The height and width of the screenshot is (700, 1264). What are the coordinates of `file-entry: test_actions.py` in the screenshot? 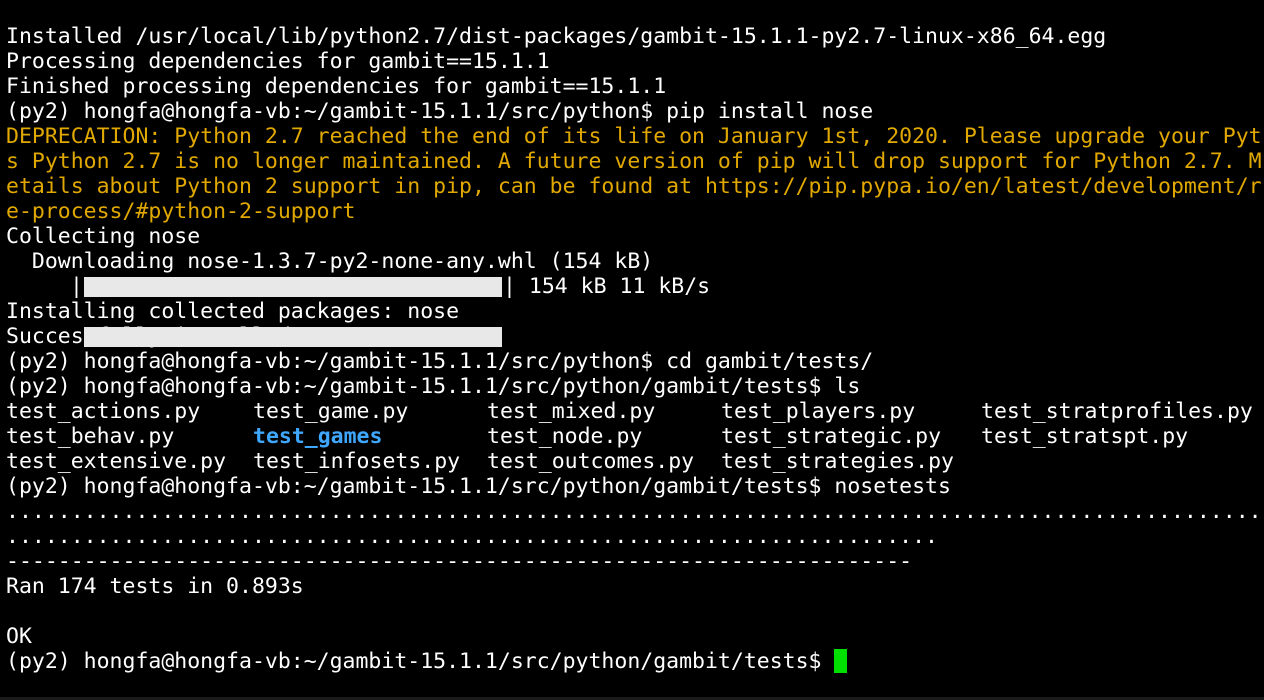 It's located at (103, 411).